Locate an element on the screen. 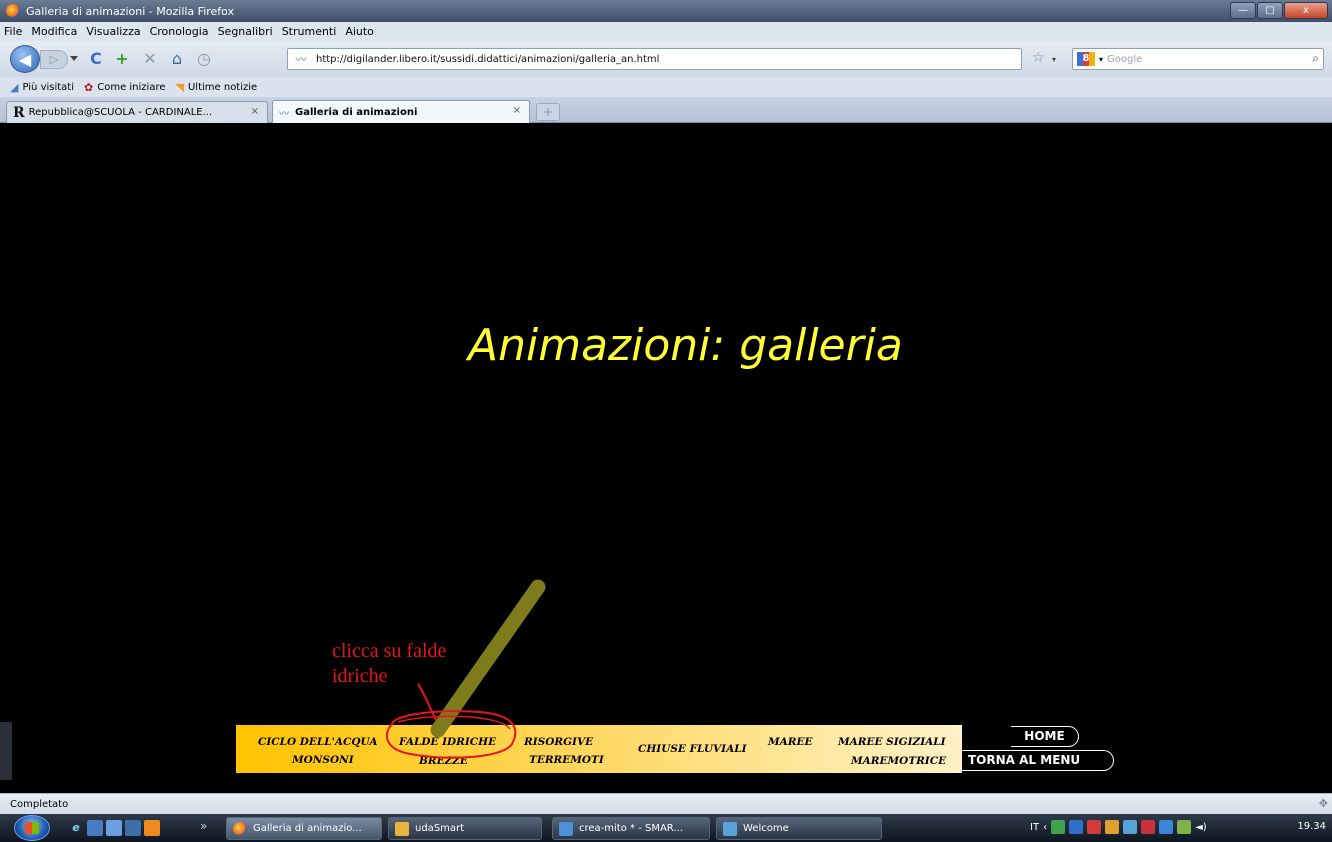  link-terremoti: TERREMOTI is located at coordinates (566, 760).